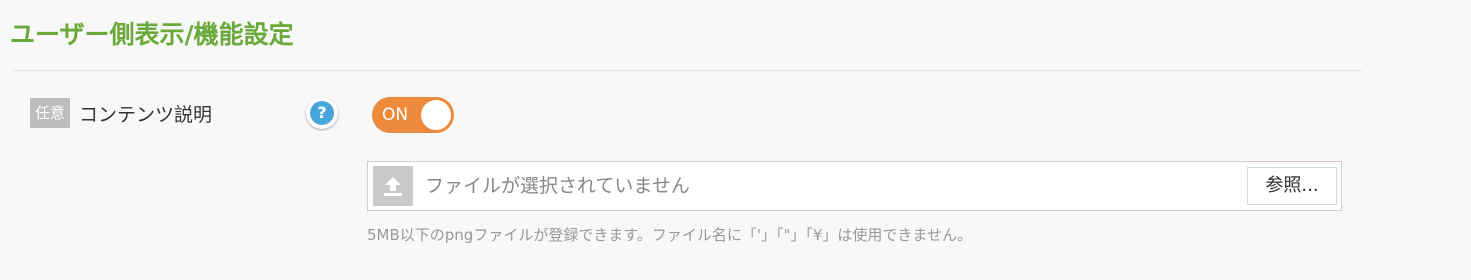 The image size is (1471, 280). I want to click on section-divider, so click(687, 70).